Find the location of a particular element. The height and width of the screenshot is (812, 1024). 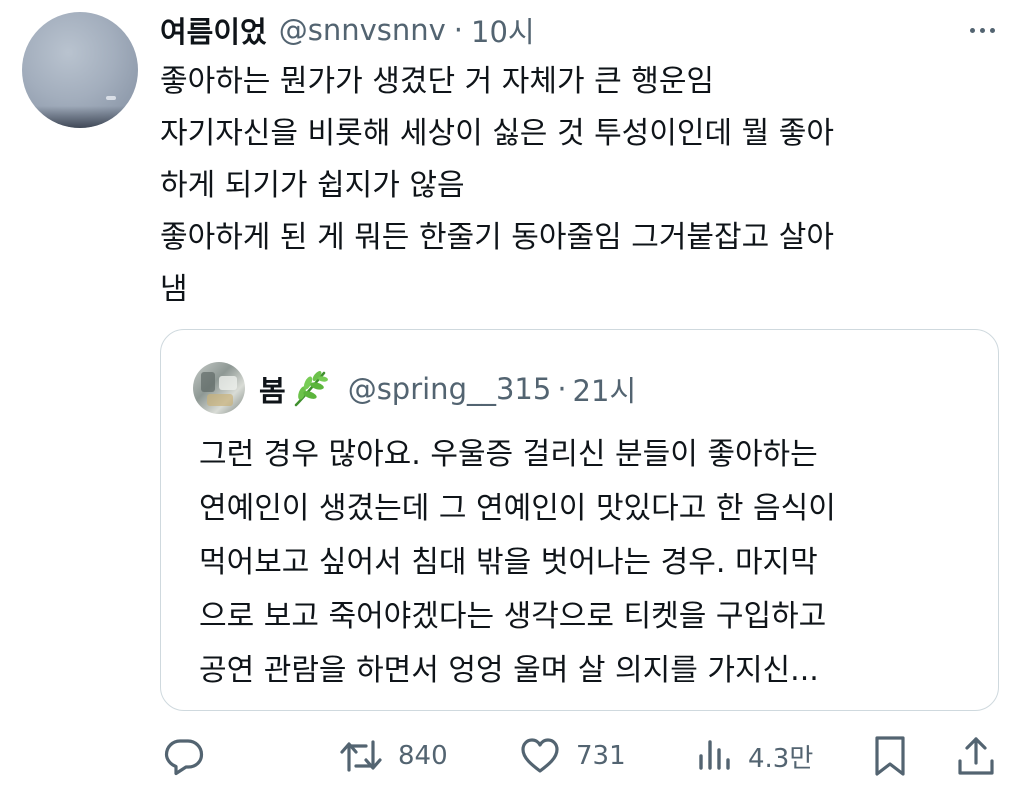

share-icon is located at coordinates (976, 756).